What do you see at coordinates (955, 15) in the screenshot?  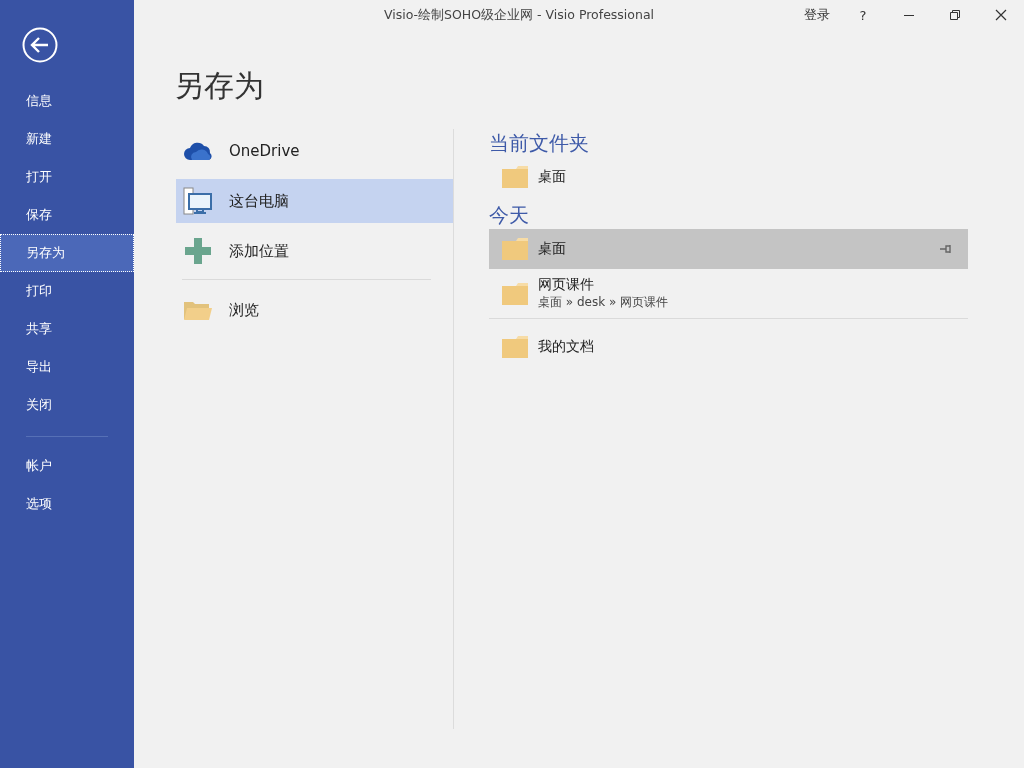 I see `restore-icon` at bounding box center [955, 15].